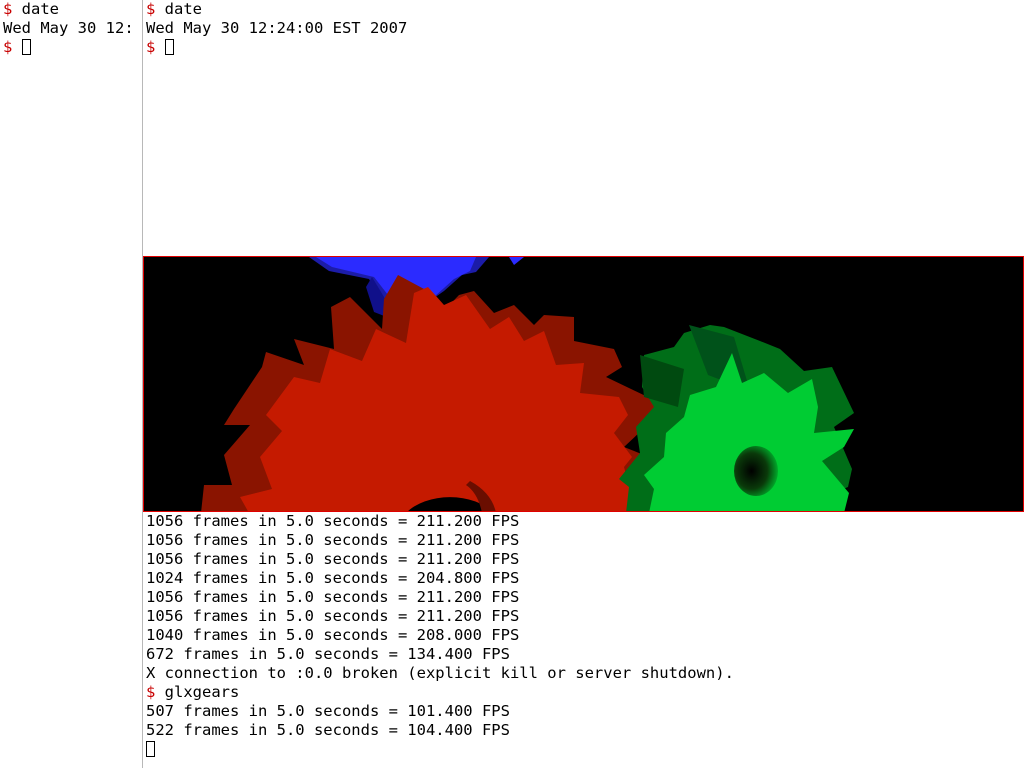 This screenshot has height=768, width=1024. I want to click on left-terminal: $ date Wed May 30 12: $, so click(71, 384).